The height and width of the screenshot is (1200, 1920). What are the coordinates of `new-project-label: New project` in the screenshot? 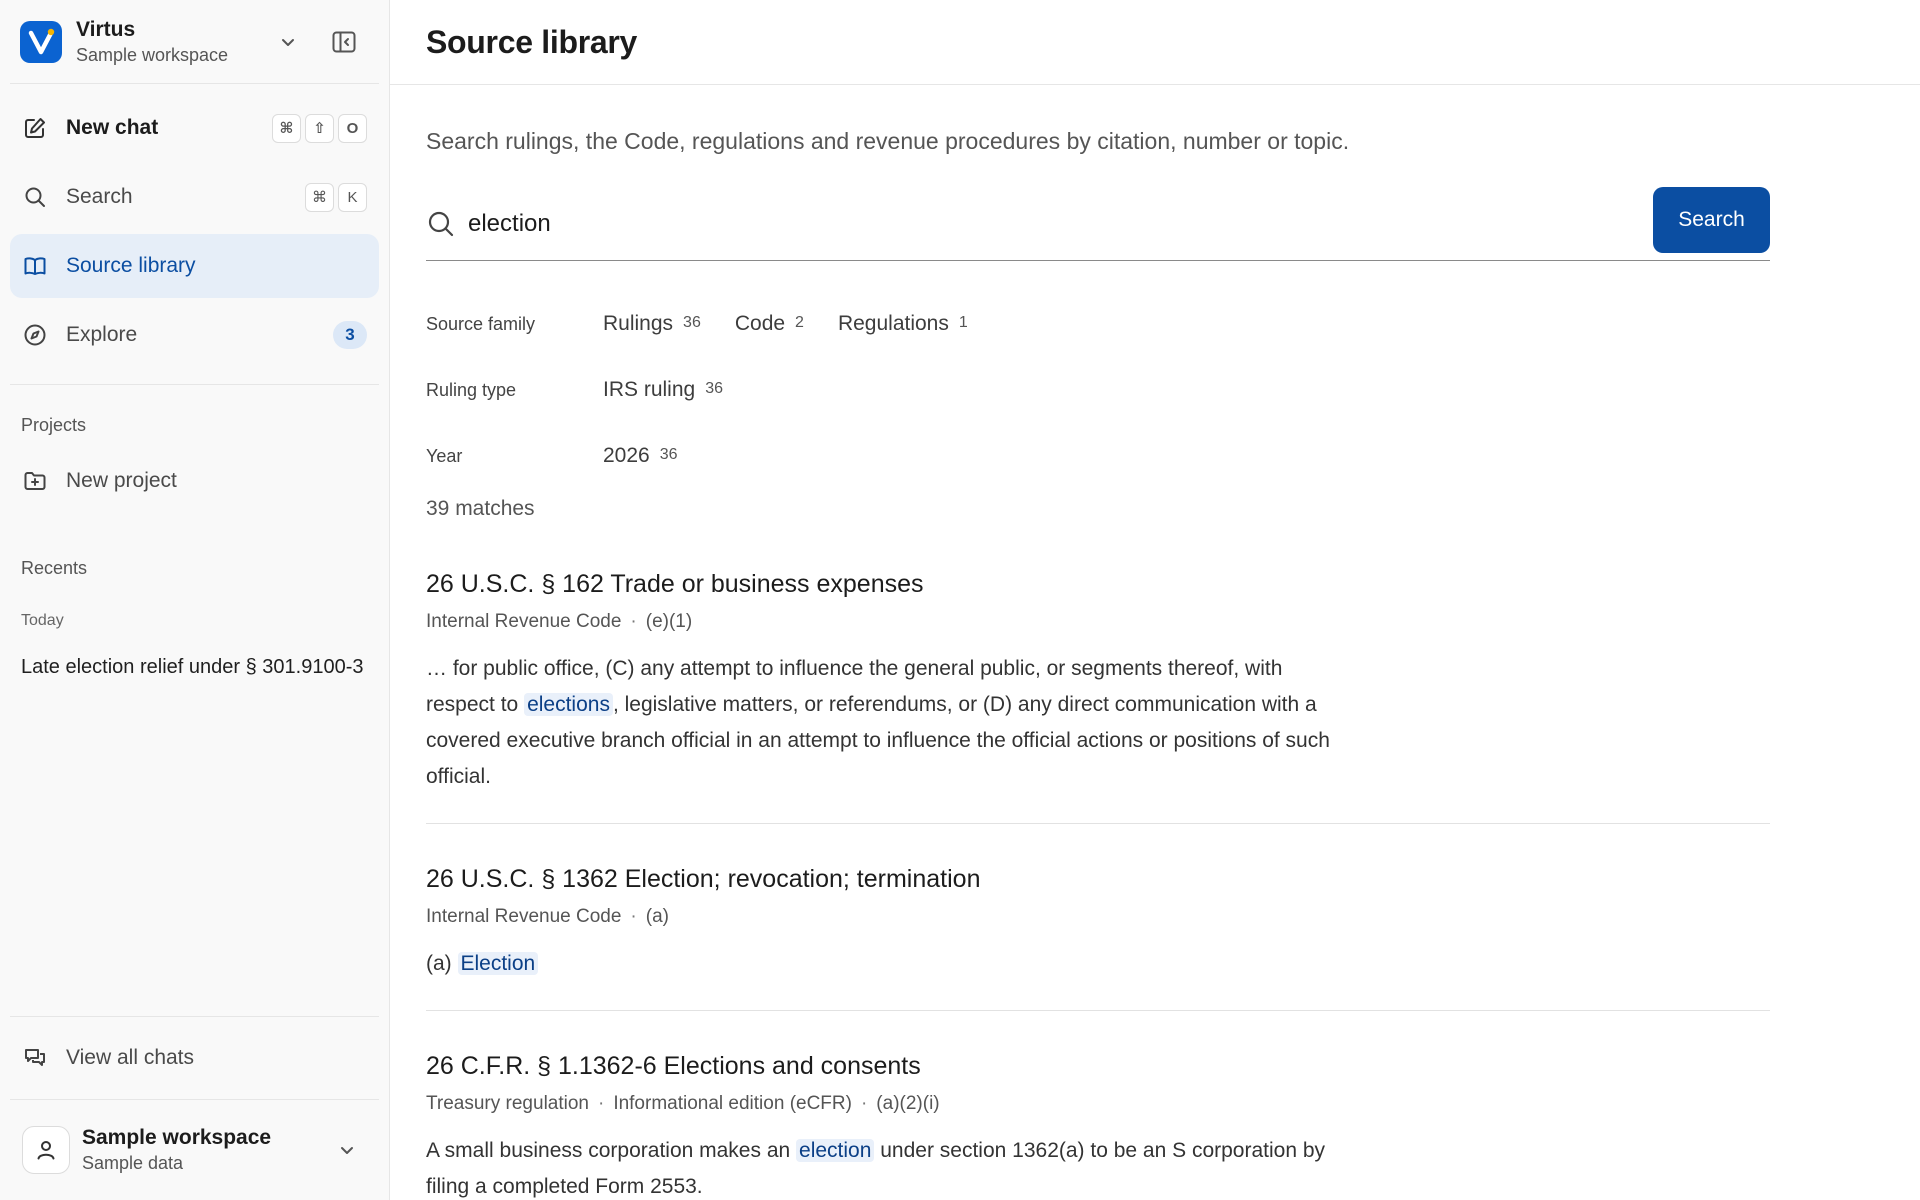 It's located at (121, 480).